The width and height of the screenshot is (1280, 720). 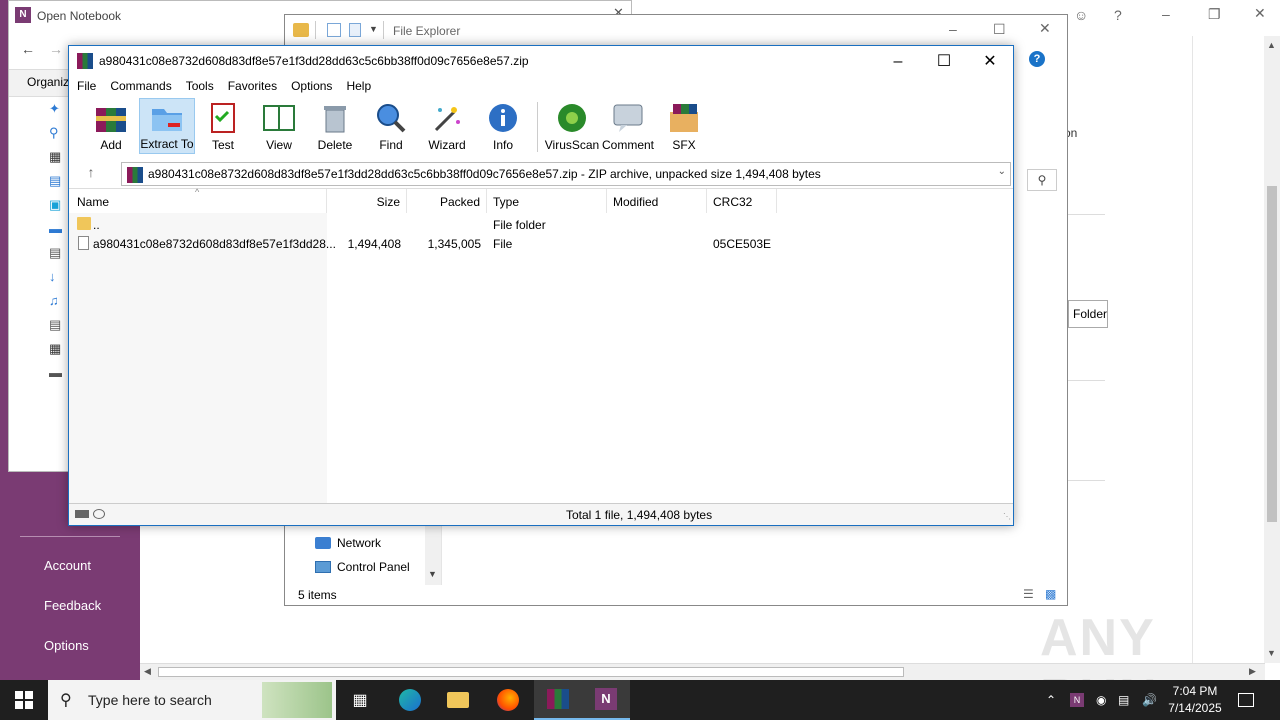 I want to click on info-icon, so click(x=503, y=118).